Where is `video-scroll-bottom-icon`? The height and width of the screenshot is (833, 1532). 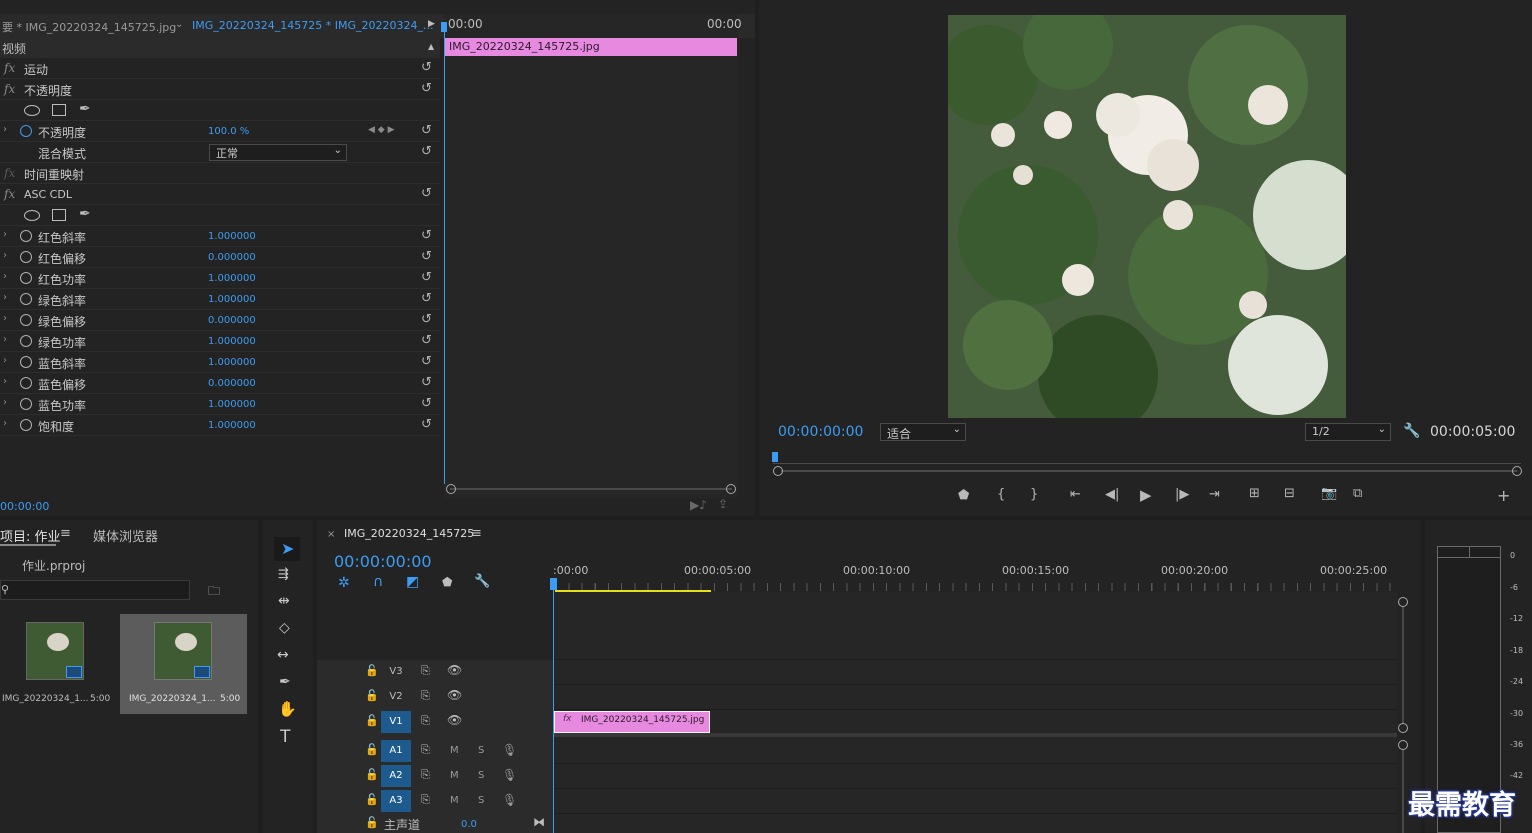
video-scroll-bottom-icon is located at coordinates (1403, 728).